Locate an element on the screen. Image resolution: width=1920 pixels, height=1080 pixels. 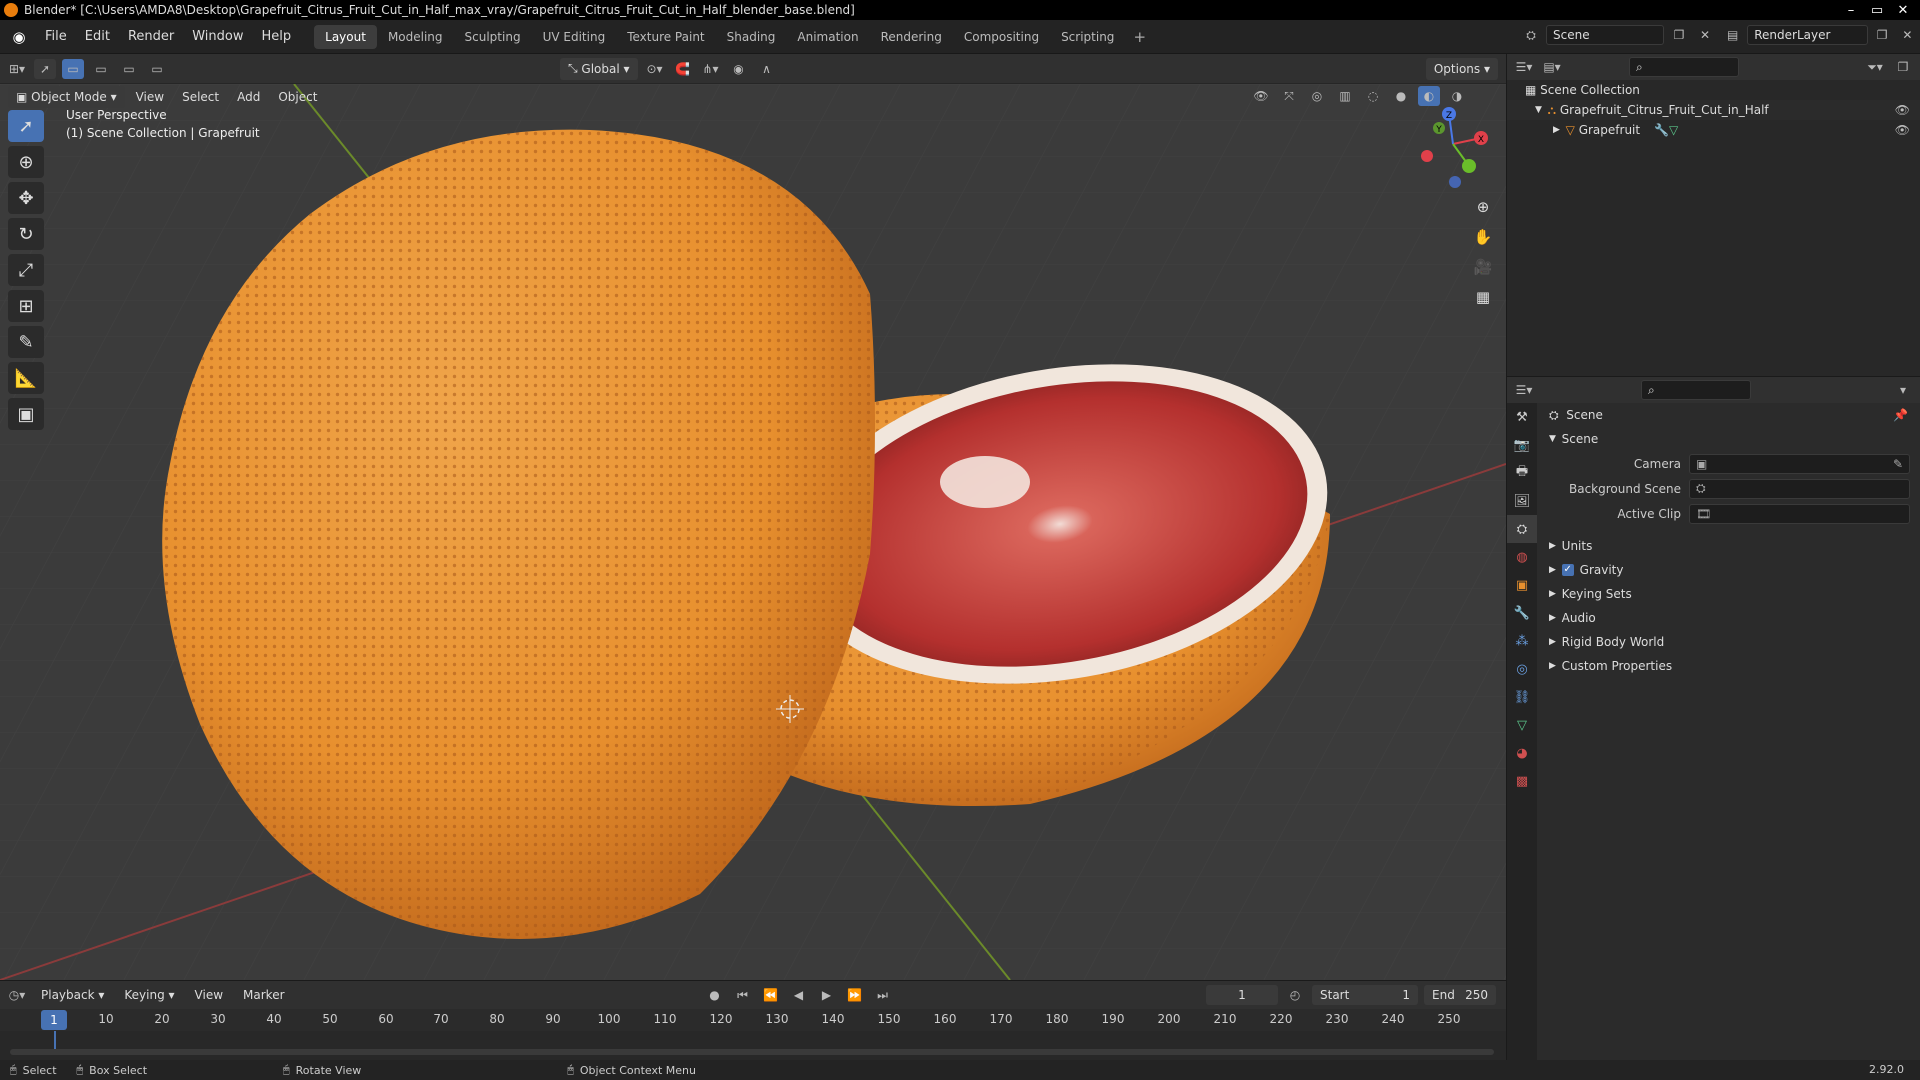
view-layer-field: RenderLayer is located at coordinates (1807, 35).